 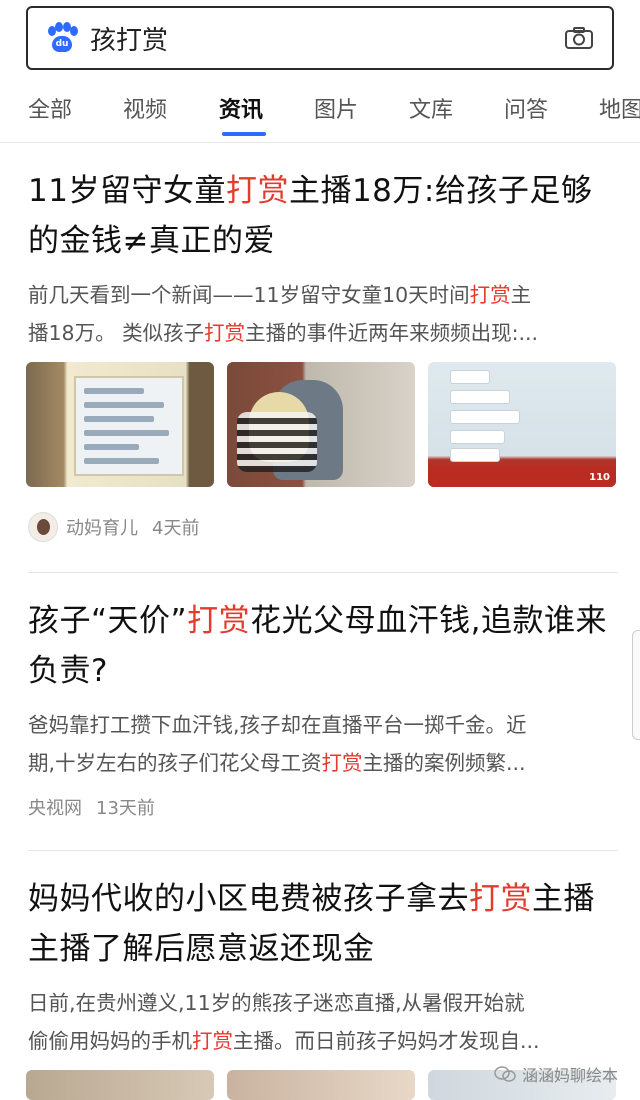 What do you see at coordinates (43, 527) in the screenshot?
I see `source-avatar` at bounding box center [43, 527].